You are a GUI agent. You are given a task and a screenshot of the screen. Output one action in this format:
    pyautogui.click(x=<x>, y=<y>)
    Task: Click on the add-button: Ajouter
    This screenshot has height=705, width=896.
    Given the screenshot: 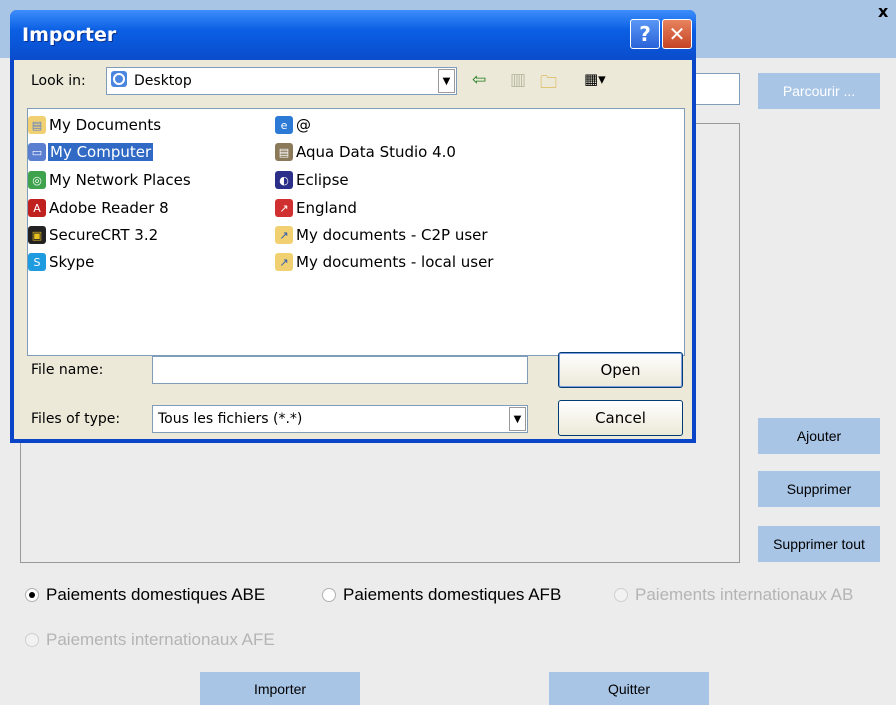 What is the action you would take?
    pyautogui.click(x=819, y=436)
    